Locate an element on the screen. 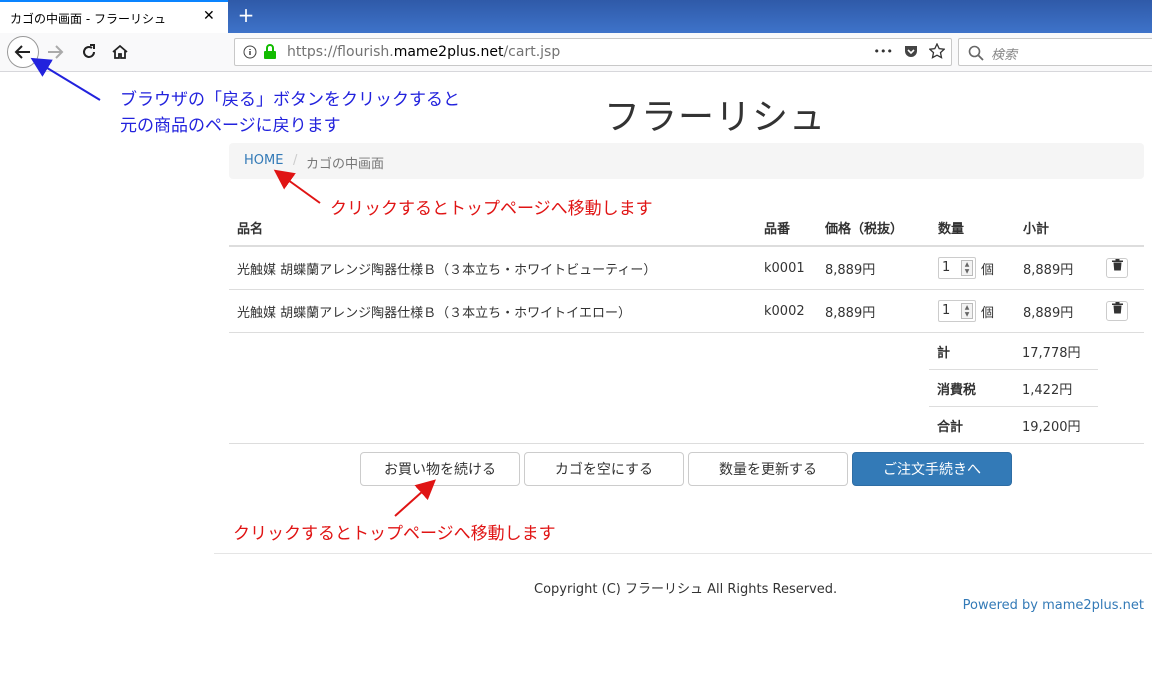  item-code: k0001 is located at coordinates (786, 268).